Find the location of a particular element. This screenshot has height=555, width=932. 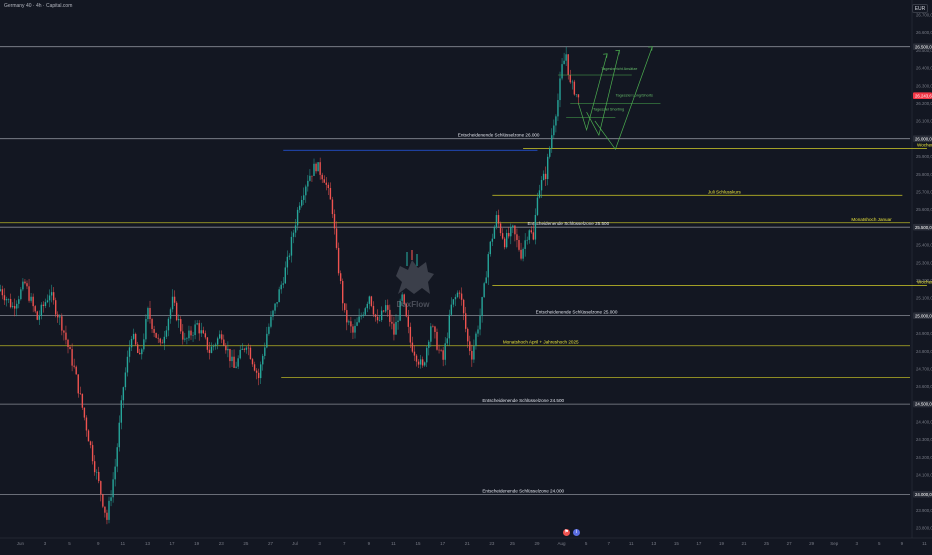

level-label: Juli Schlusskurs is located at coordinates (725, 191).